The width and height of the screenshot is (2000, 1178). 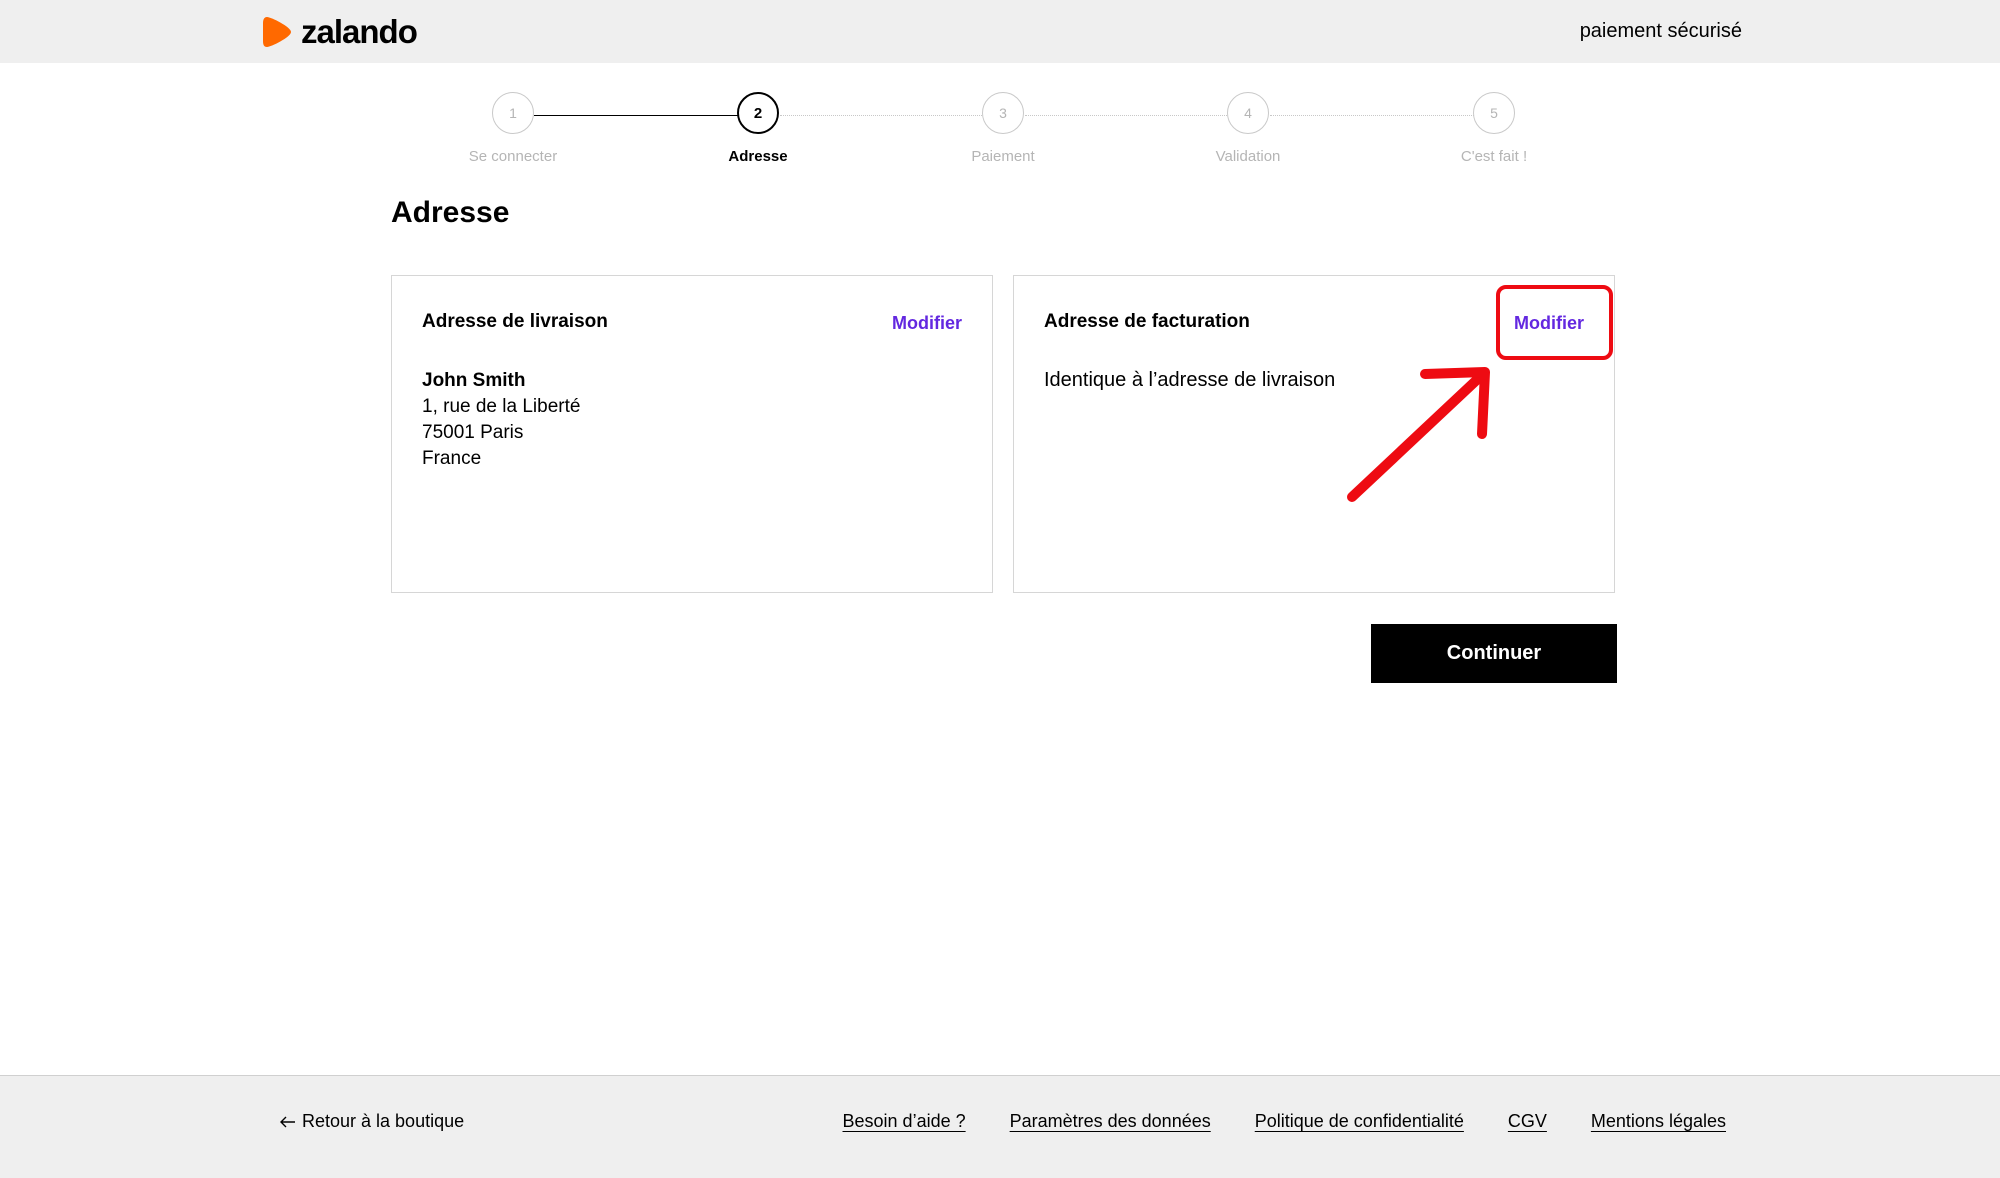 What do you see at coordinates (1658, 1121) in the screenshot?
I see `legal-notice-link: Mentions légales` at bounding box center [1658, 1121].